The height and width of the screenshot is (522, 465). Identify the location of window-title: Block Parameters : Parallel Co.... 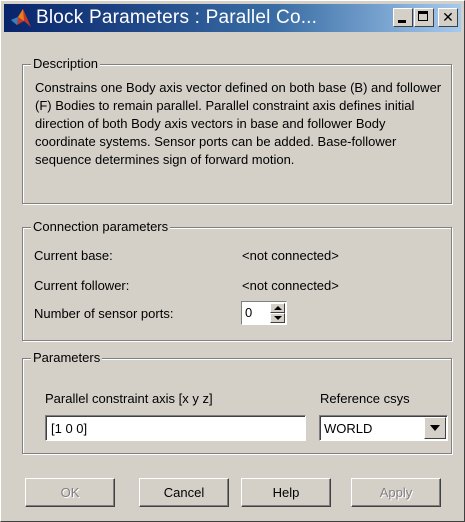
(177, 17).